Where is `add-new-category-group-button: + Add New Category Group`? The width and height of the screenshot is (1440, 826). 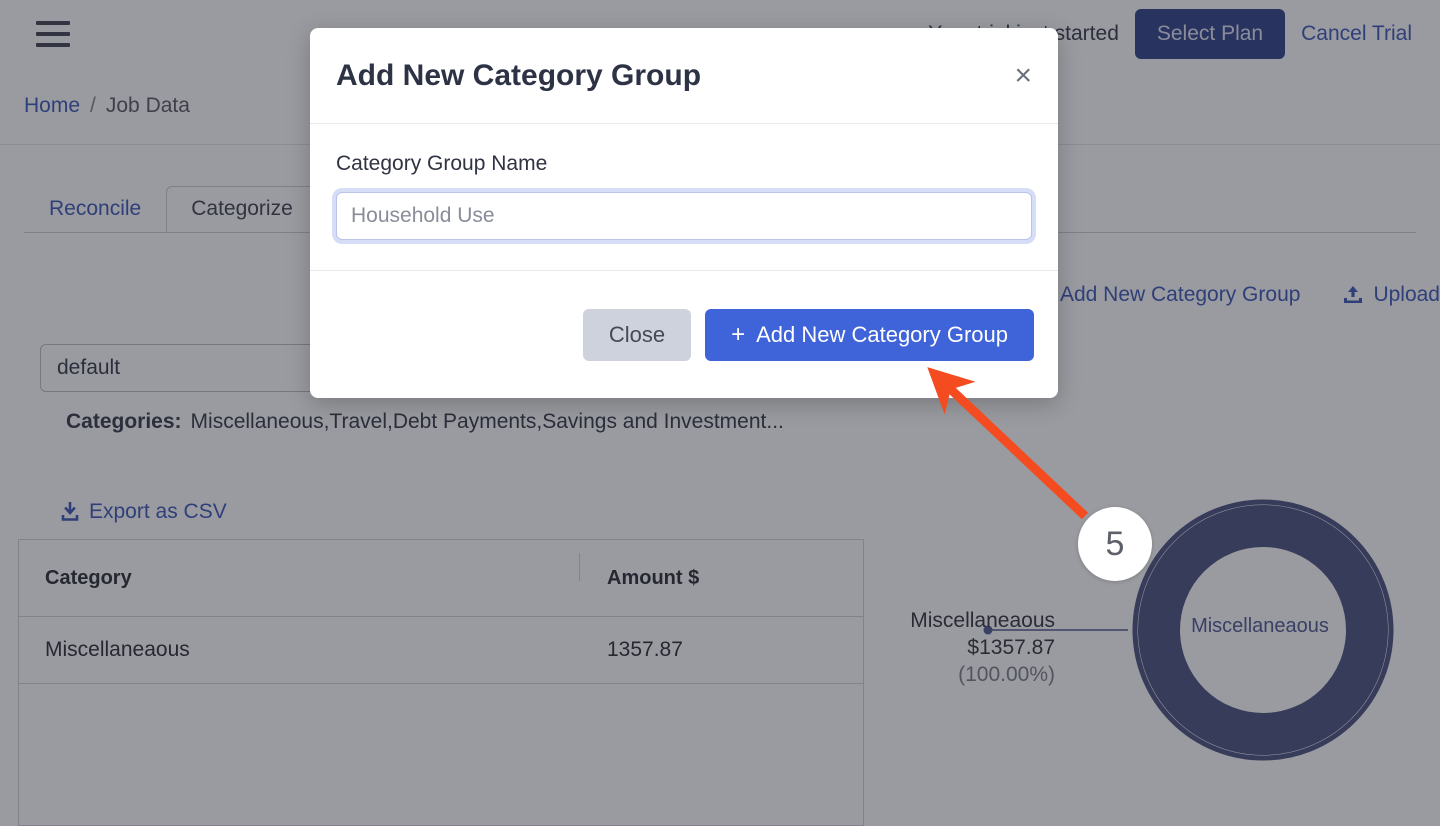 add-new-category-group-button: + Add New Category Group is located at coordinates (869, 334).